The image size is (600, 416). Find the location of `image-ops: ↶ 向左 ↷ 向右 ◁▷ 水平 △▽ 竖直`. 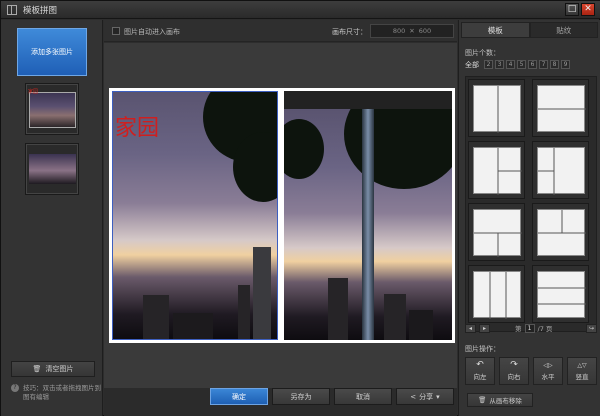

image-ops: ↶ 向左 ↷ 向右 ◁▷ 水平 △▽ 竖直 is located at coordinates (531, 371).